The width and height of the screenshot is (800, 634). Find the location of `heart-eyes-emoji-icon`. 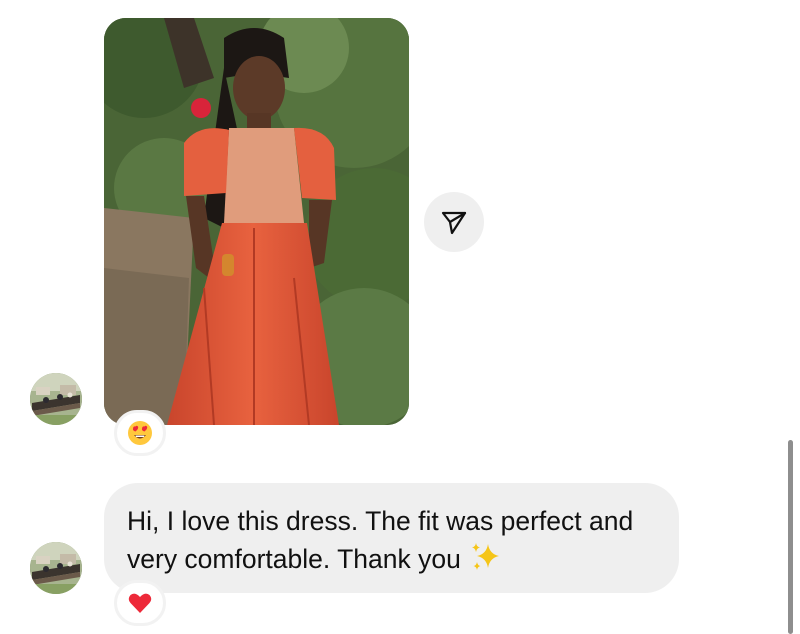

heart-eyes-emoji-icon is located at coordinates (140, 433).